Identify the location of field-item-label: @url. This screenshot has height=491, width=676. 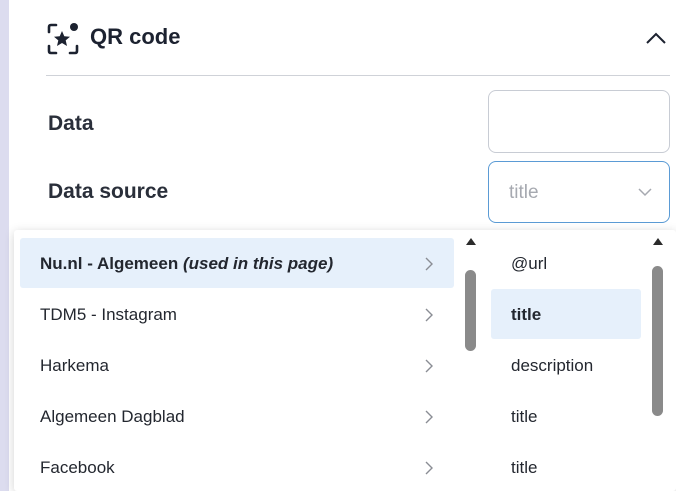
(529, 263).